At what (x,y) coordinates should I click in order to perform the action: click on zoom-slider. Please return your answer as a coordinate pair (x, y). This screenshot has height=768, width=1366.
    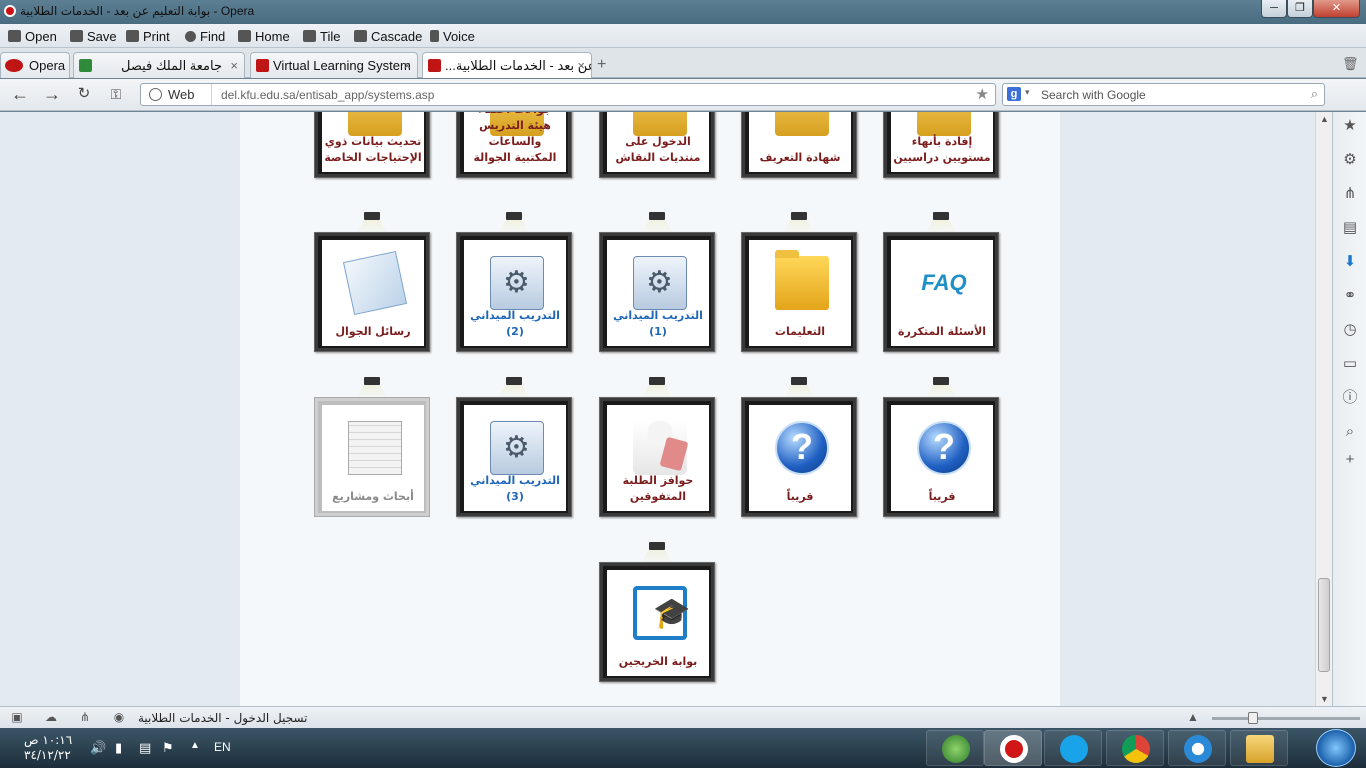
    Looking at the image, I should click on (1286, 718).